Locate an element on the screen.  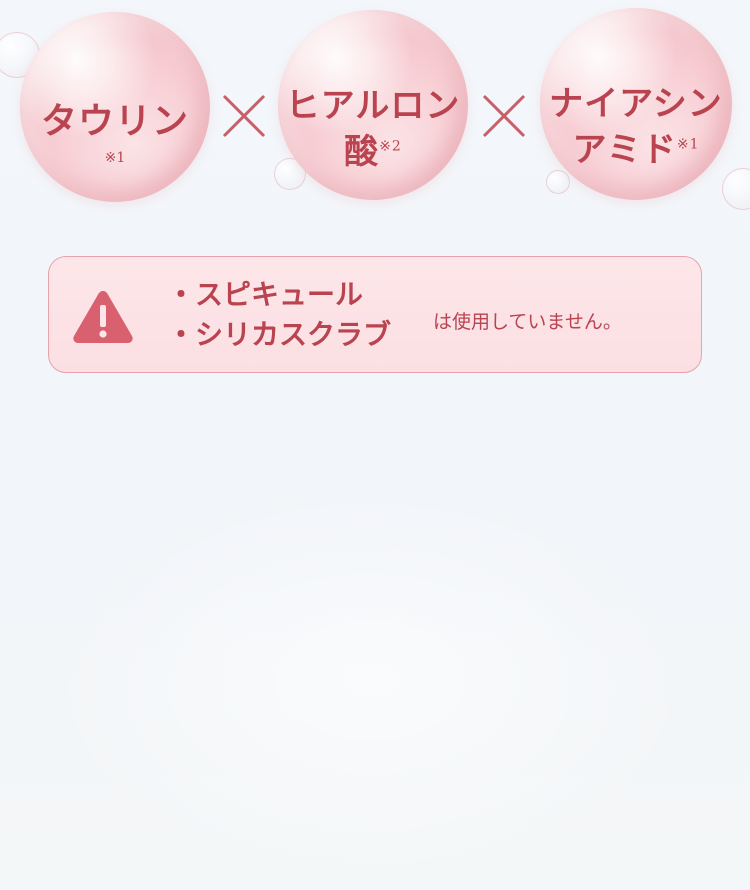
warning-suffix-text: は使用していません。 is located at coordinates (527, 322).